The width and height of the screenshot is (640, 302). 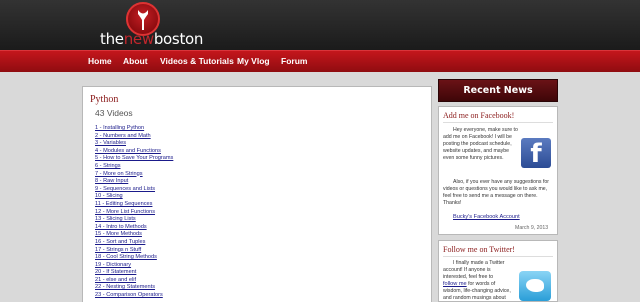 What do you see at coordinates (134, 190) in the screenshot?
I see `video-link: 9 - Sequences and Lists` at bounding box center [134, 190].